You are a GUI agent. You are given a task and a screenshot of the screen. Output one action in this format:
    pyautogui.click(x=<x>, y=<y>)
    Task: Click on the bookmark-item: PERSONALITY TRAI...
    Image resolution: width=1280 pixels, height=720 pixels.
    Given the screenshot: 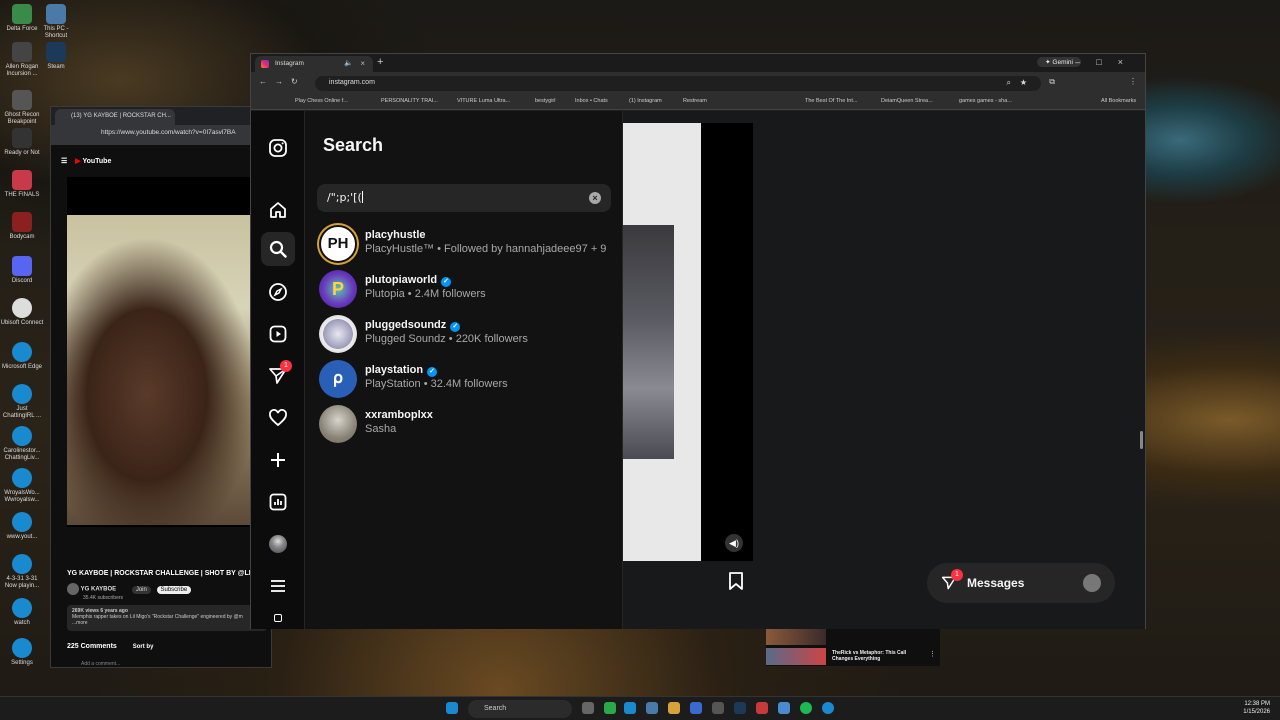 What is the action you would take?
    pyautogui.click(x=409, y=101)
    